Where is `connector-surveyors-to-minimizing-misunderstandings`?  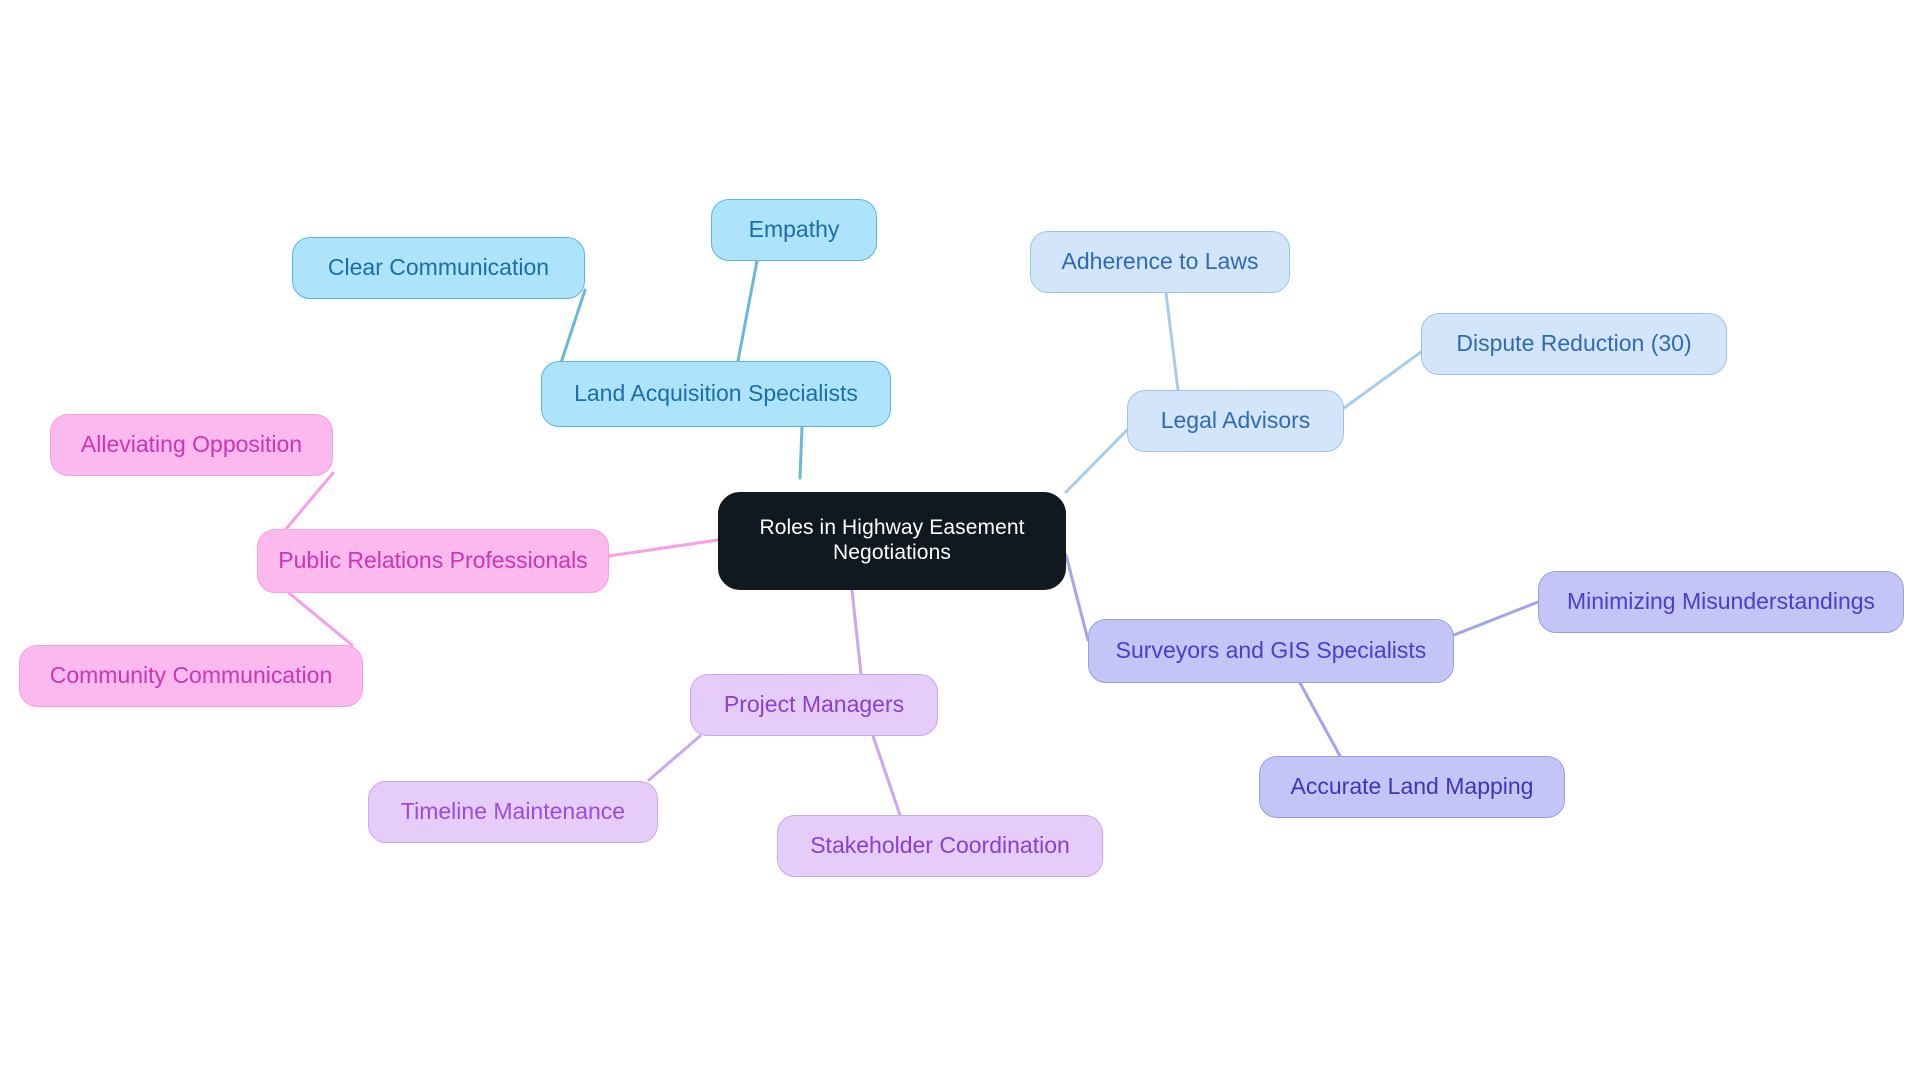 connector-surveyors-to-minimizing-misunderstandings is located at coordinates (1496, 618).